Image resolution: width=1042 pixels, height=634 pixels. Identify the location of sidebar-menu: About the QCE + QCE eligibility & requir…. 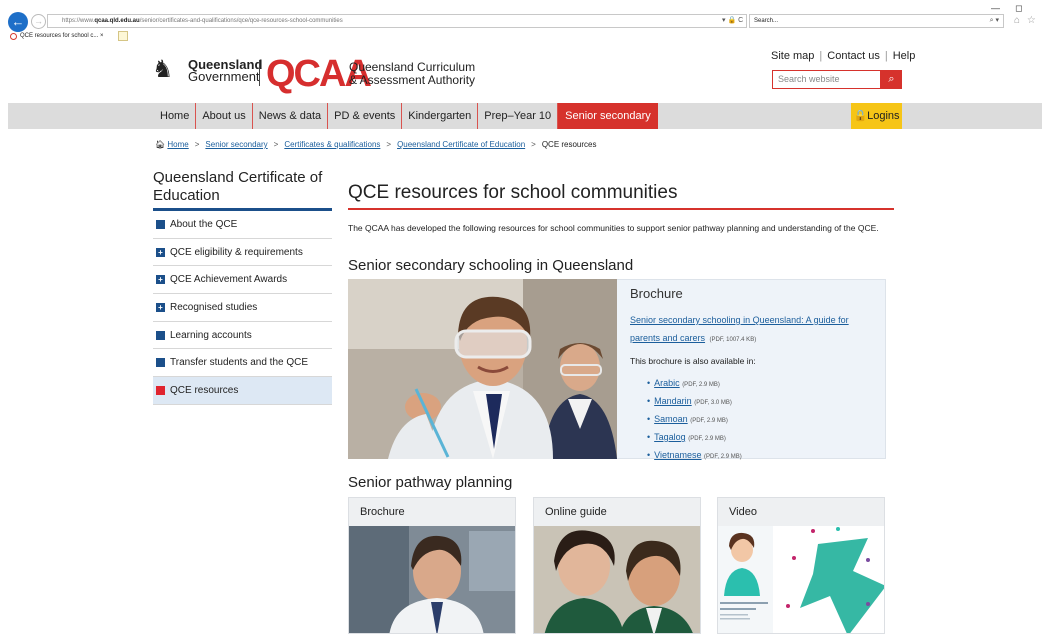
(242, 308).